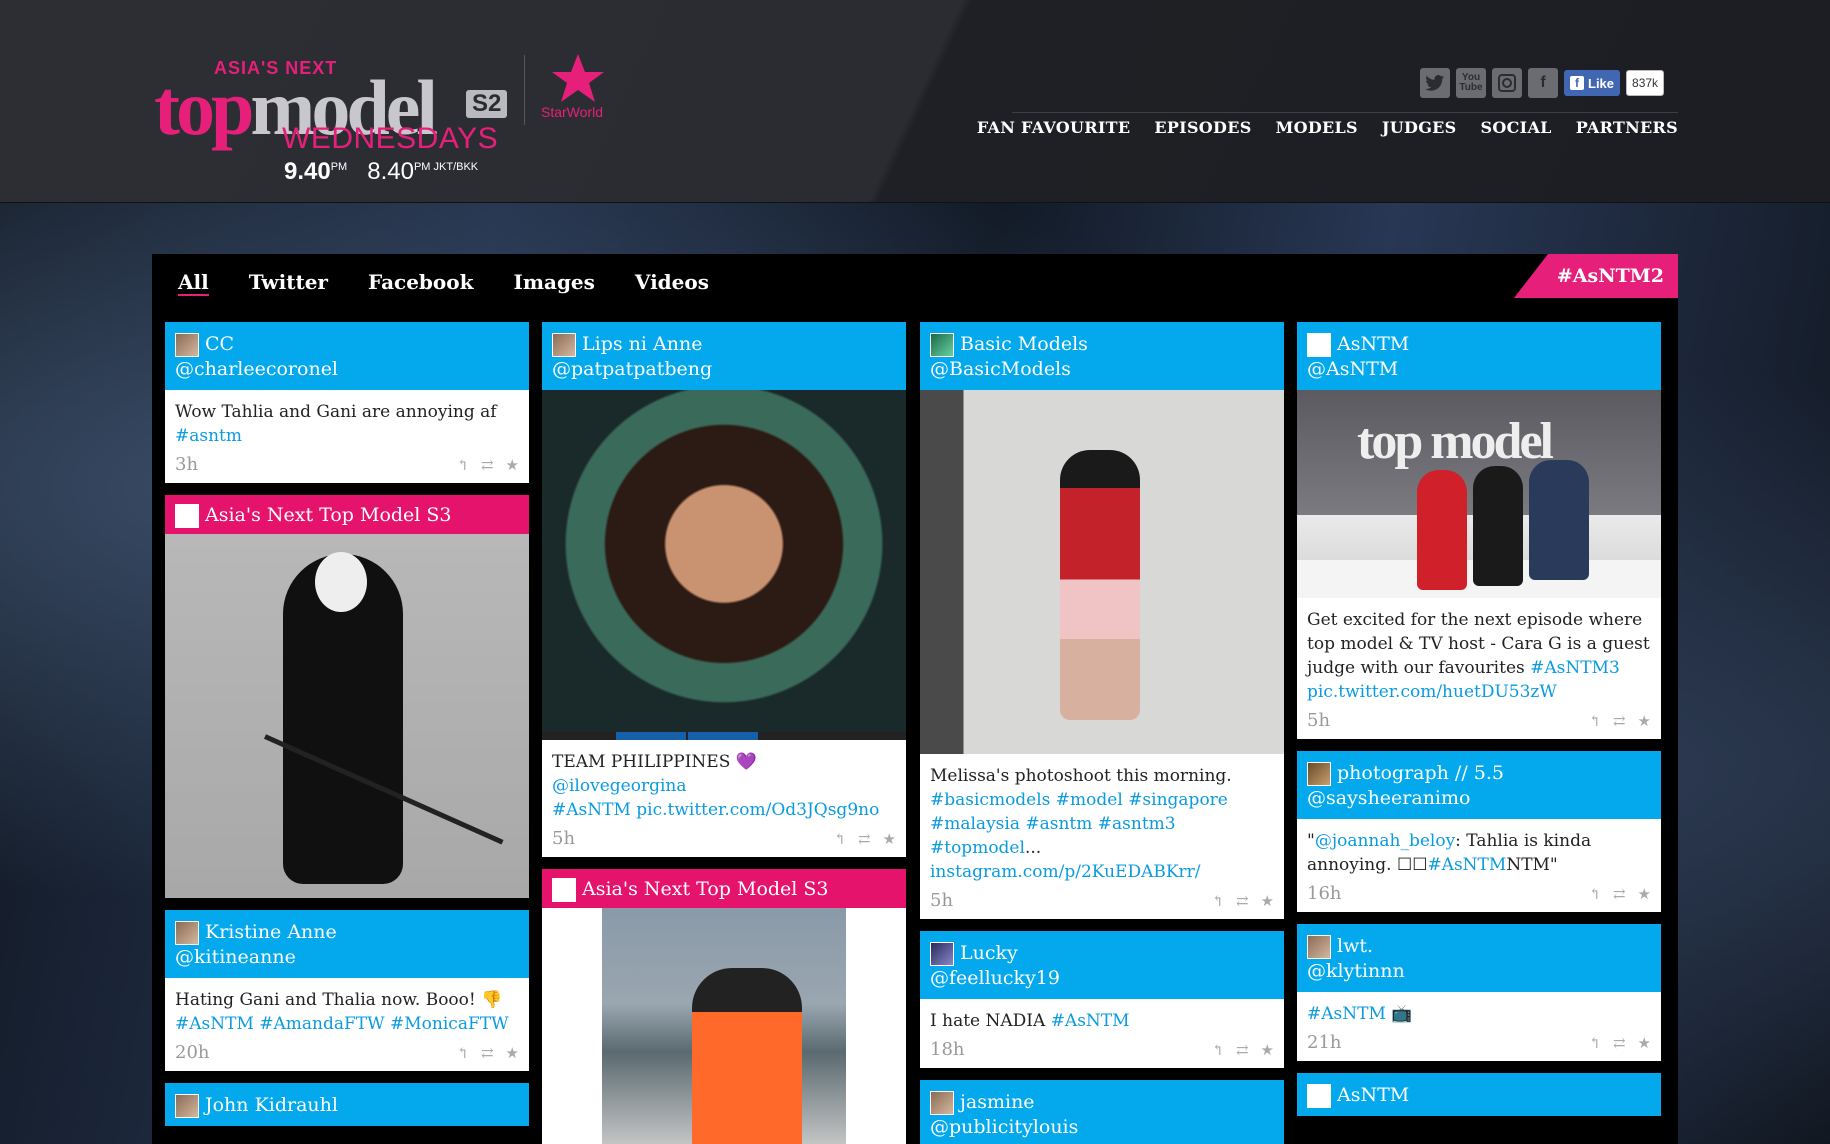 The image size is (1830, 1144). Describe the element at coordinates (553, 283) in the screenshot. I see `filter-images: Images` at that location.